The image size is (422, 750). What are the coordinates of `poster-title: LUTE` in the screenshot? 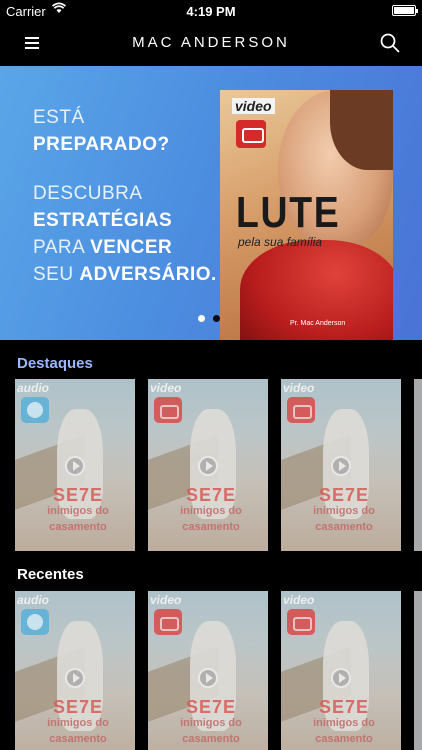 It's located at (288, 212).